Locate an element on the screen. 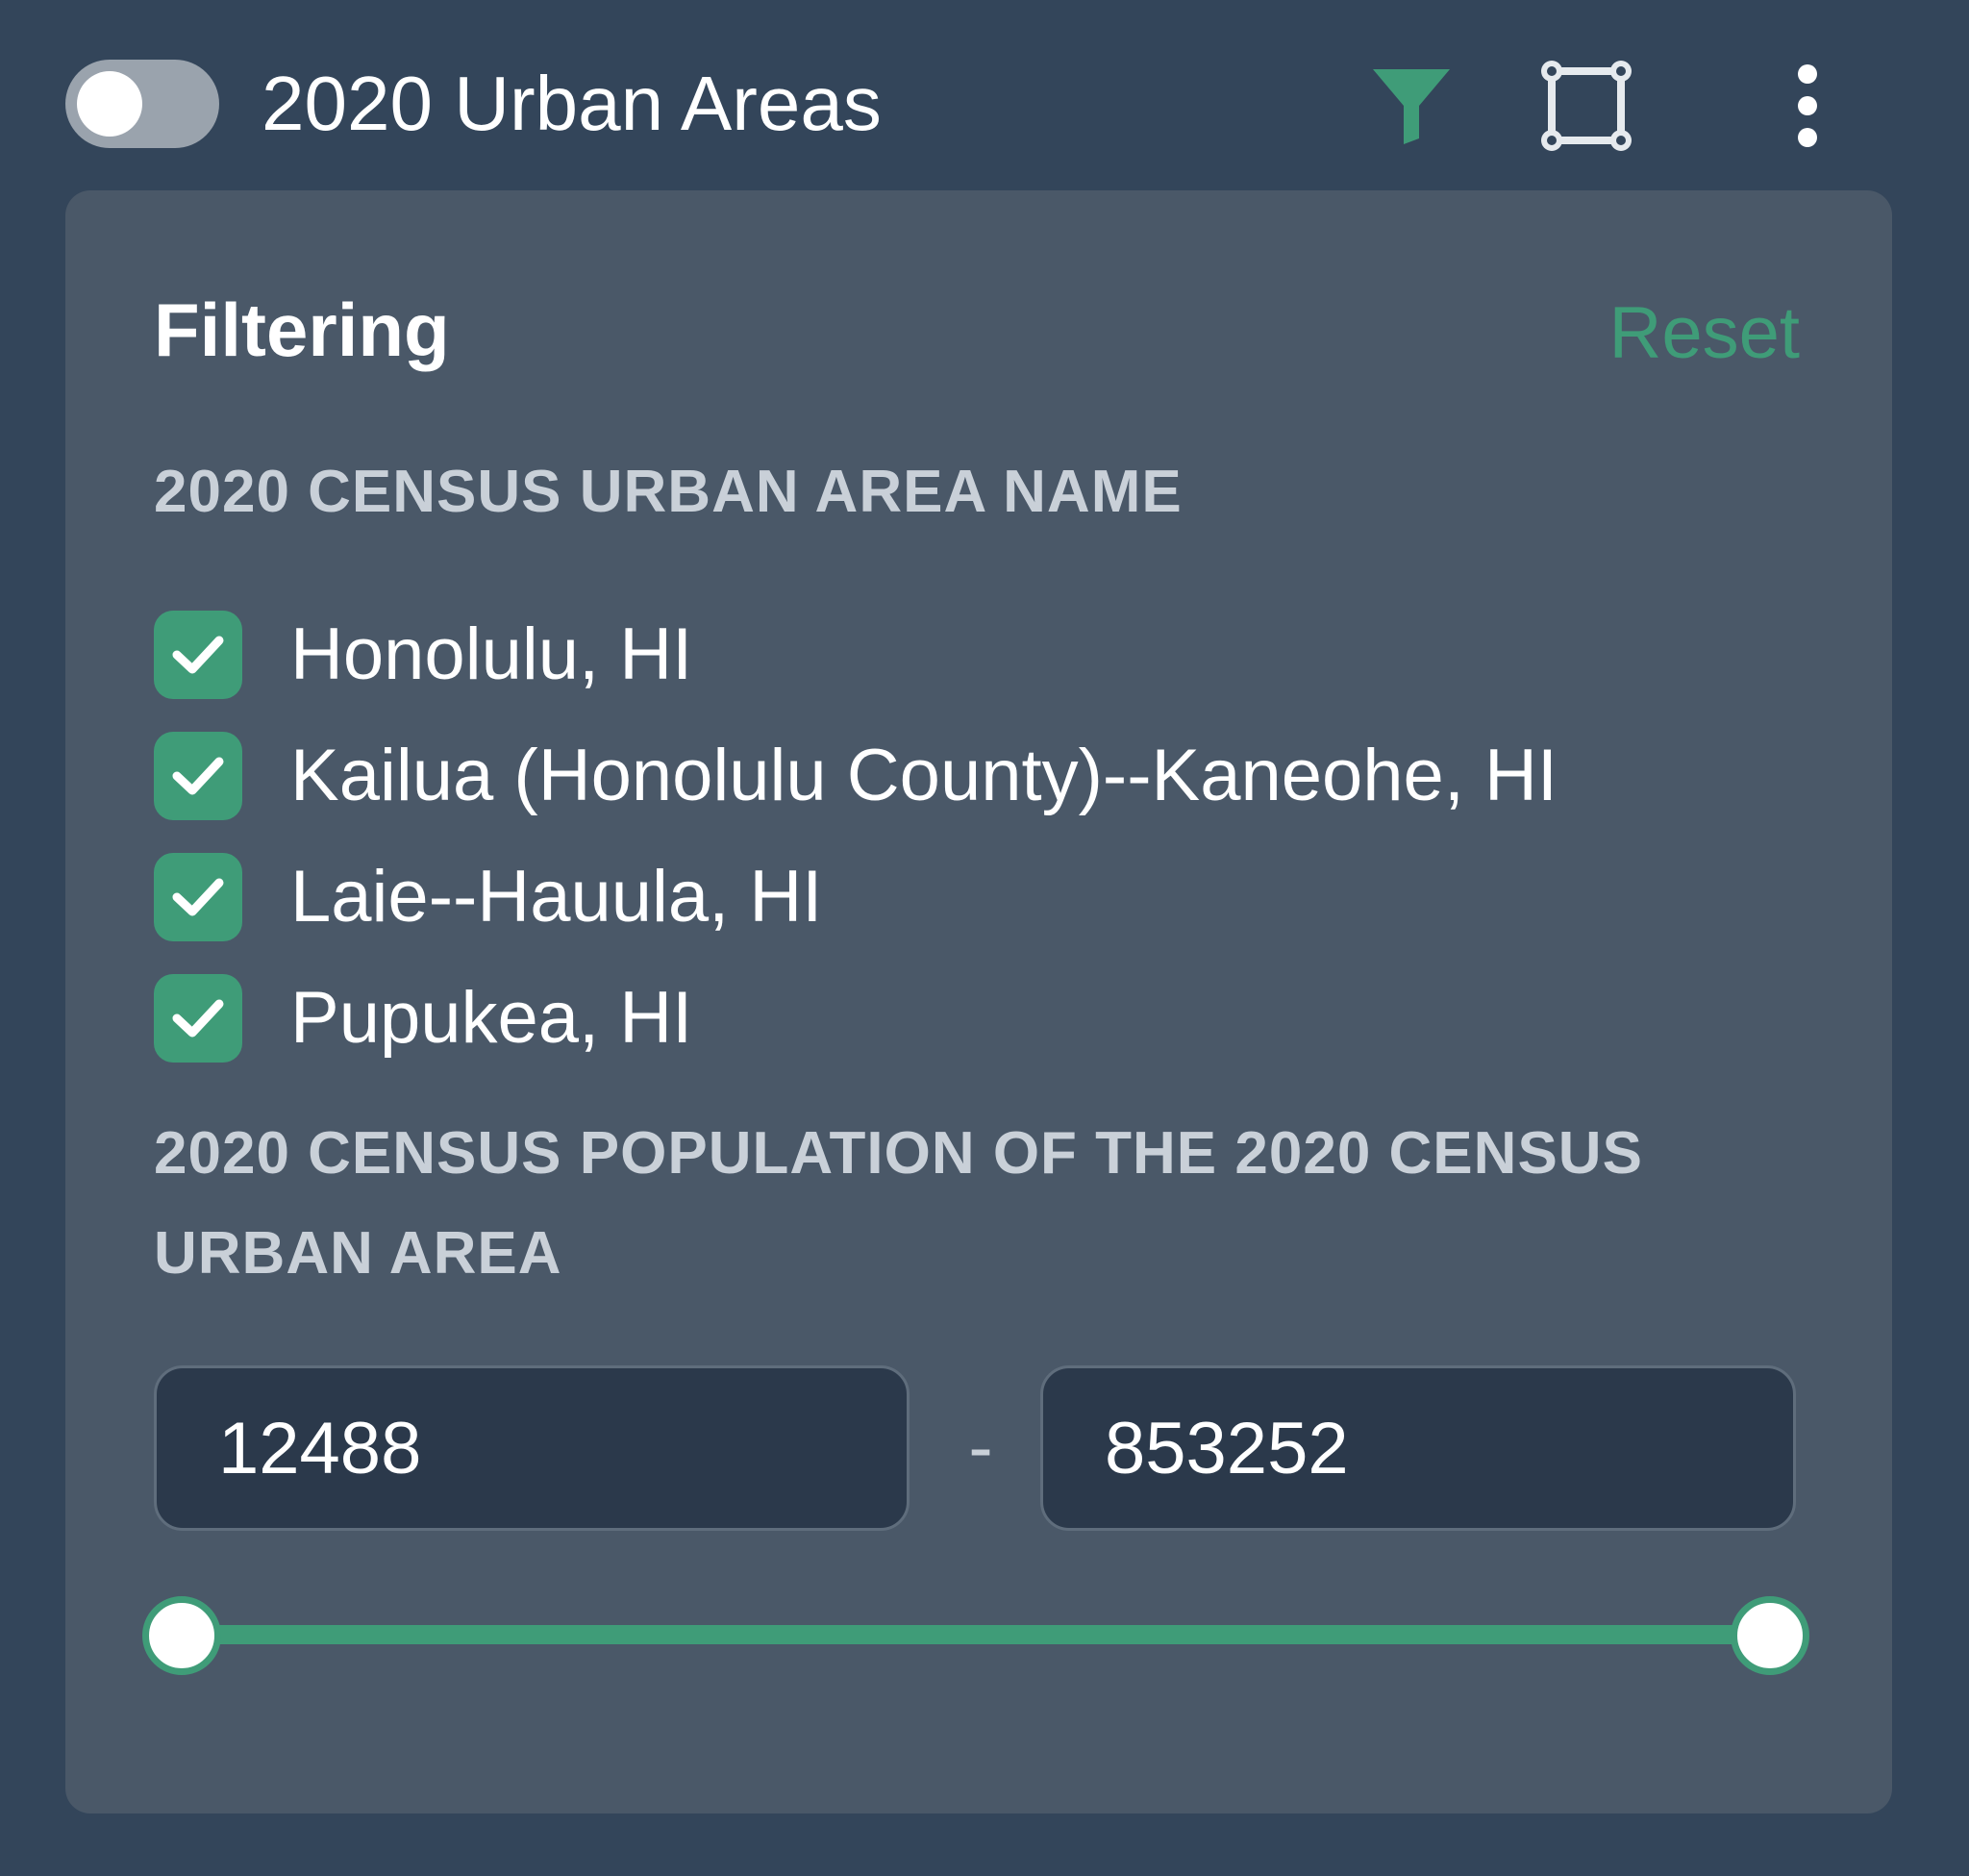 The height and width of the screenshot is (1876, 1969). filter-button is located at coordinates (1411, 105).